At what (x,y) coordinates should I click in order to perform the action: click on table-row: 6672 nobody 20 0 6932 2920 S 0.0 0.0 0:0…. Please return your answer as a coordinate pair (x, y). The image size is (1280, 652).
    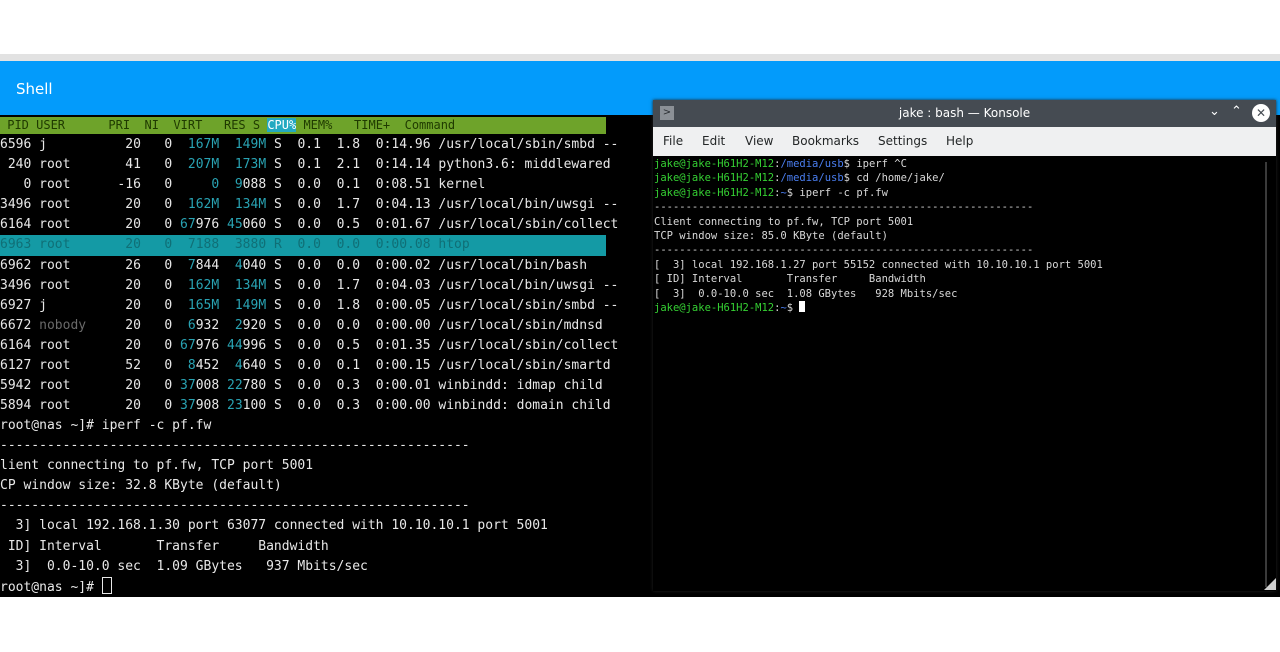
    Looking at the image, I should click on (310, 326).